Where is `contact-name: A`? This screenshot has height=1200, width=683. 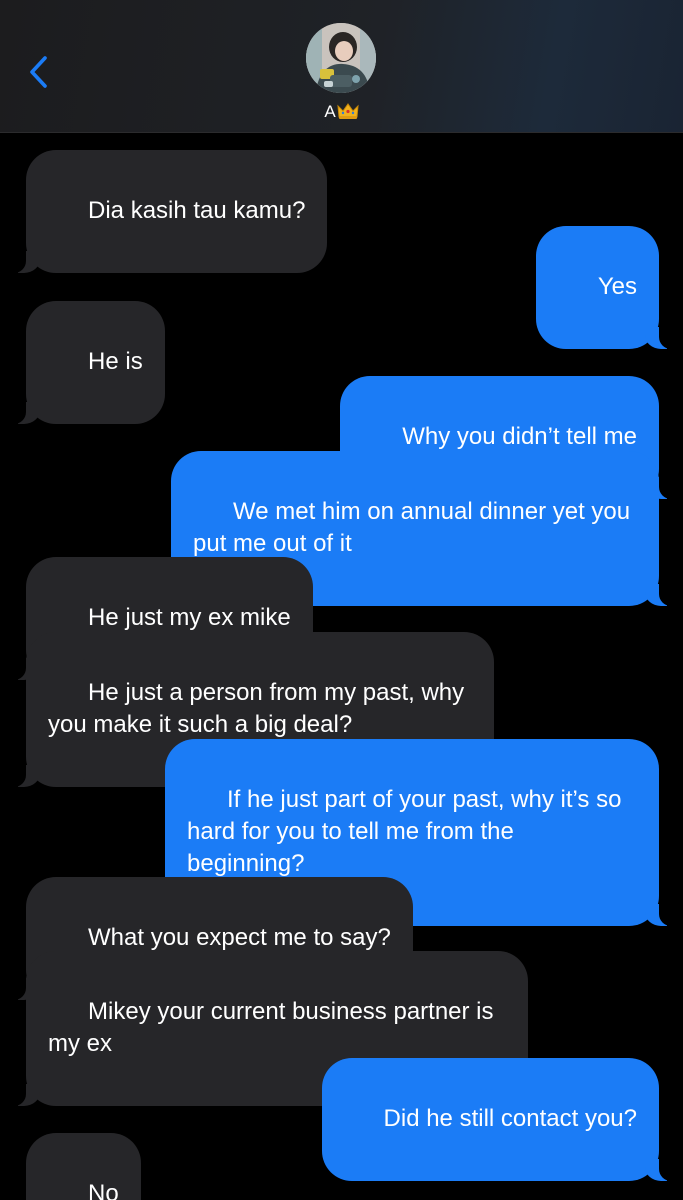 contact-name: A is located at coordinates (341, 112).